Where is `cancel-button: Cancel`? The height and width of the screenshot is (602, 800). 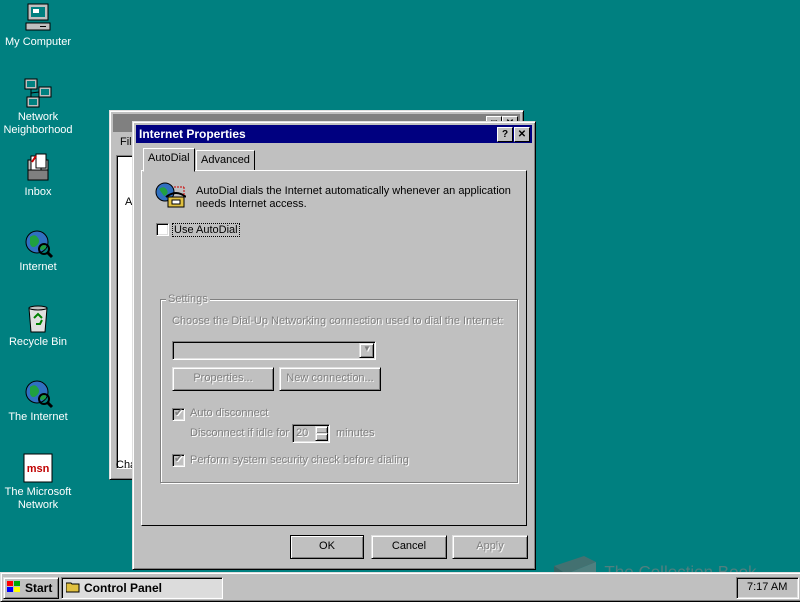
cancel-button: Cancel is located at coordinates (409, 547).